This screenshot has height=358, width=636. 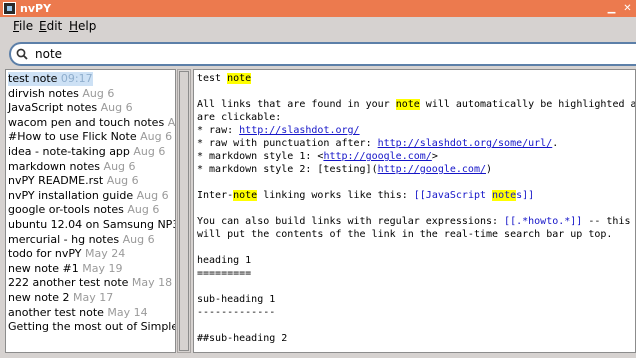 I want to click on url-link: http://slashdot.org/some/url/, so click(x=465, y=143).